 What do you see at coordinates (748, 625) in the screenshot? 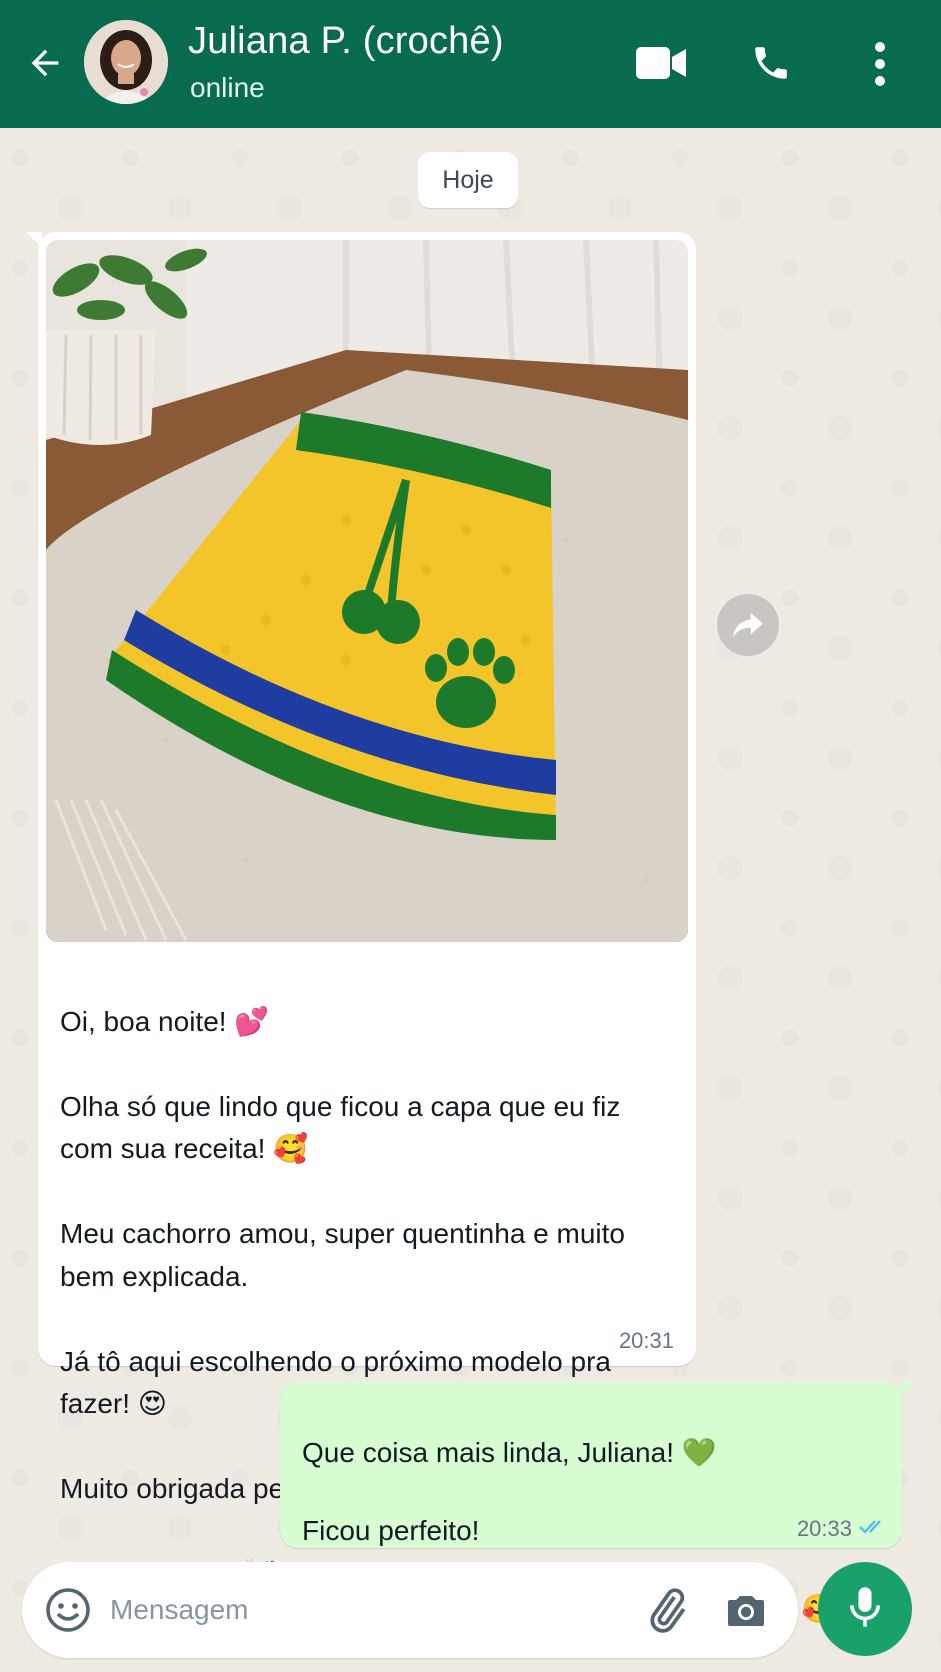
I see `forward-icon` at bounding box center [748, 625].